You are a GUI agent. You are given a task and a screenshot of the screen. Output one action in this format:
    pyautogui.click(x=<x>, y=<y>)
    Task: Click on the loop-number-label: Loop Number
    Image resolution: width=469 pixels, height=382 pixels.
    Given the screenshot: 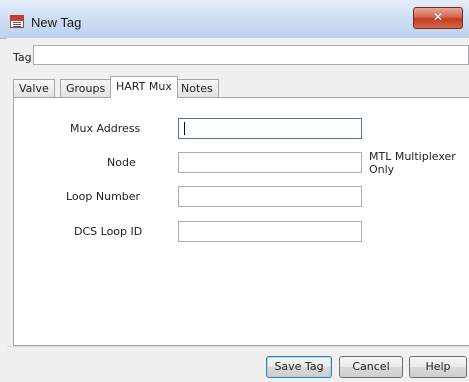 What is the action you would take?
    pyautogui.click(x=103, y=196)
    